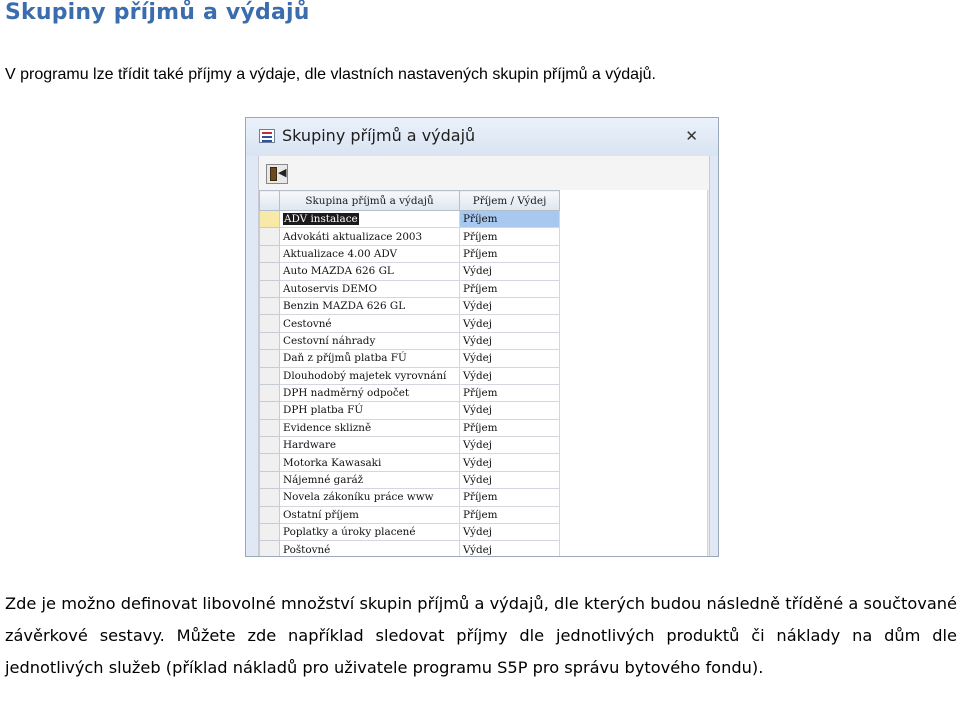 Image resolution: width=960 pixels, height=713 pixels. I want to click on toolbar: ◀, so click(484, 173).